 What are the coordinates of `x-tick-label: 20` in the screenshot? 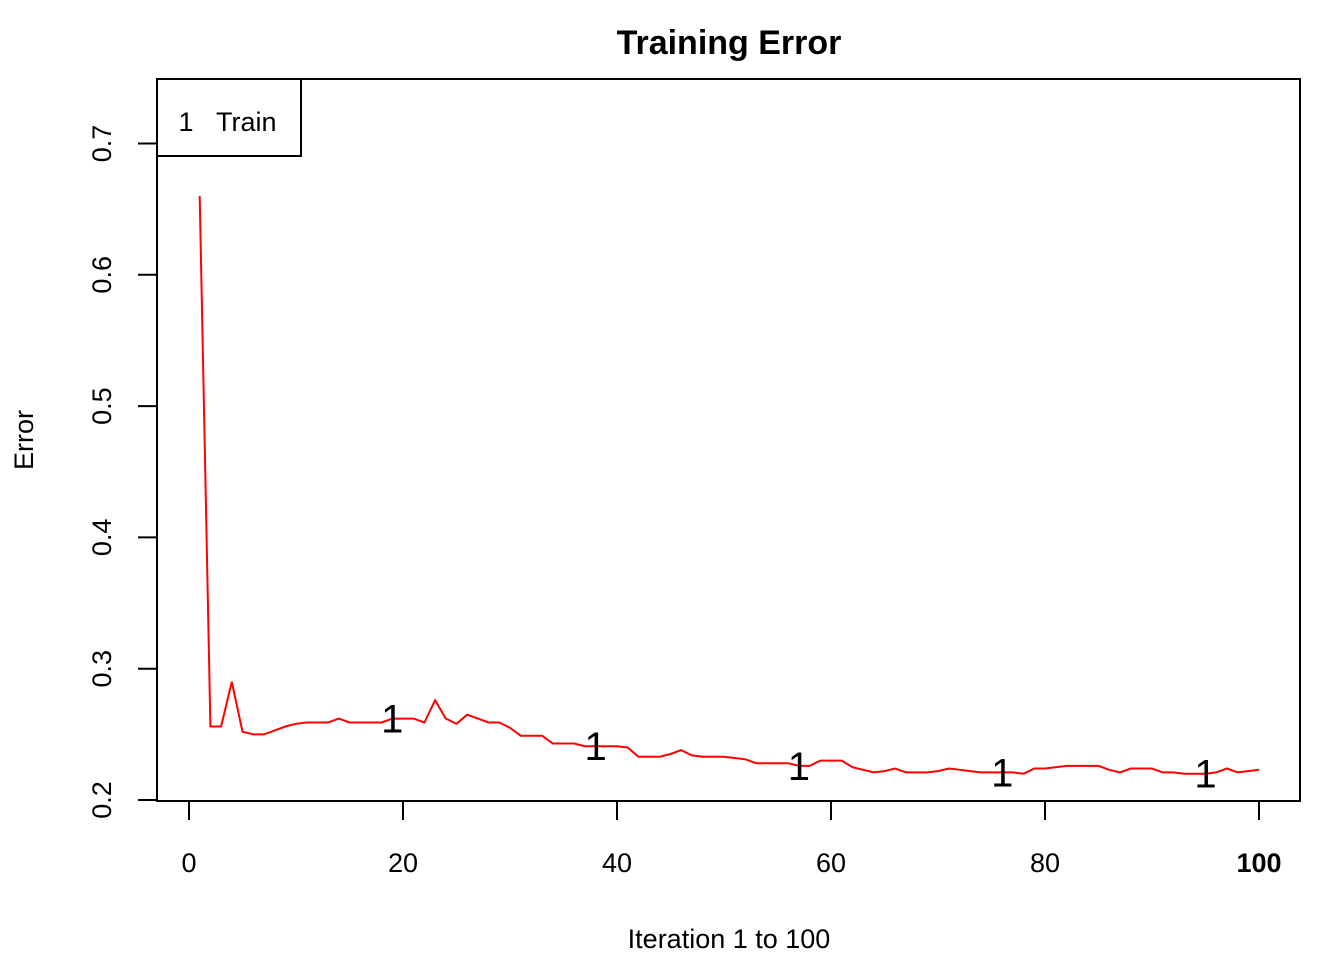 It's located at (403, 863).